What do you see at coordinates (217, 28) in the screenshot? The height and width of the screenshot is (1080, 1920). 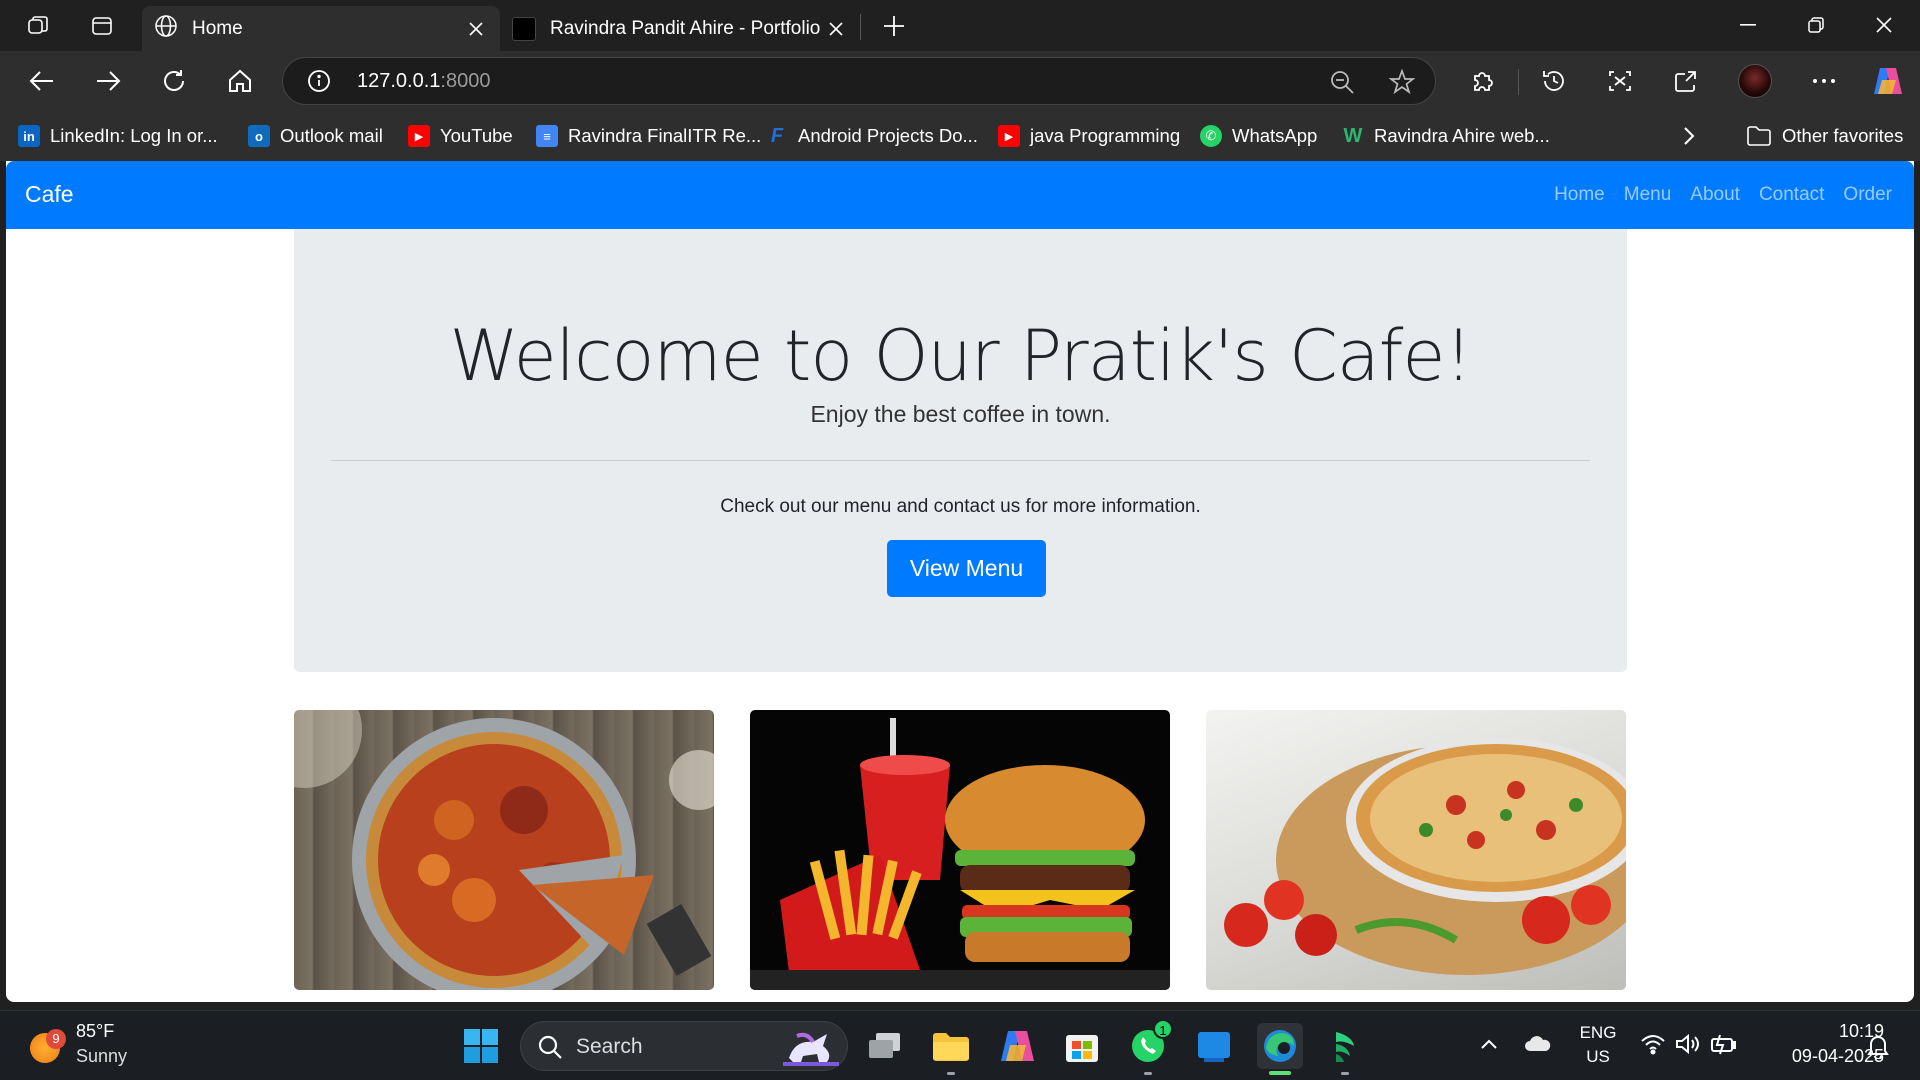 I see `tab-title: Home` at bounding box center [217, 28].